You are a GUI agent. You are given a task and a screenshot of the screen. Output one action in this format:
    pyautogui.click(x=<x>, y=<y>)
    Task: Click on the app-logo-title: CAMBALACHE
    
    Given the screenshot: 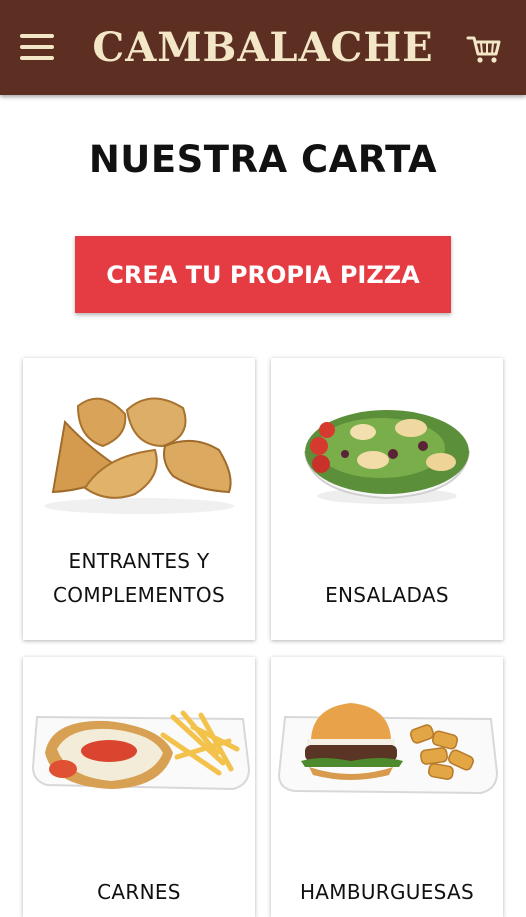 What is the action you would take?
    pyautogui.click(x=263, y=47)
    